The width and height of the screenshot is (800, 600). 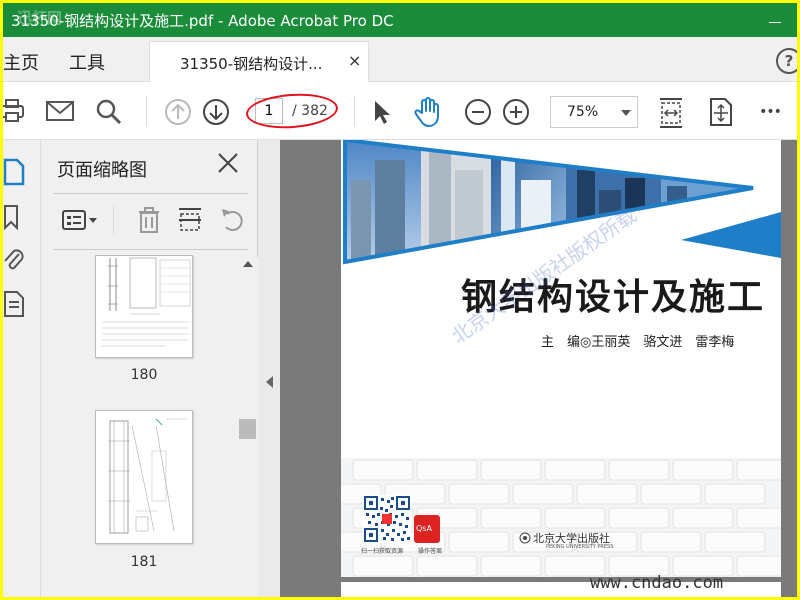 What do you see at coordinates (81, 220) in the screenshot?
I see `thumbnail-options-icon` at bounding box center [81, 220].